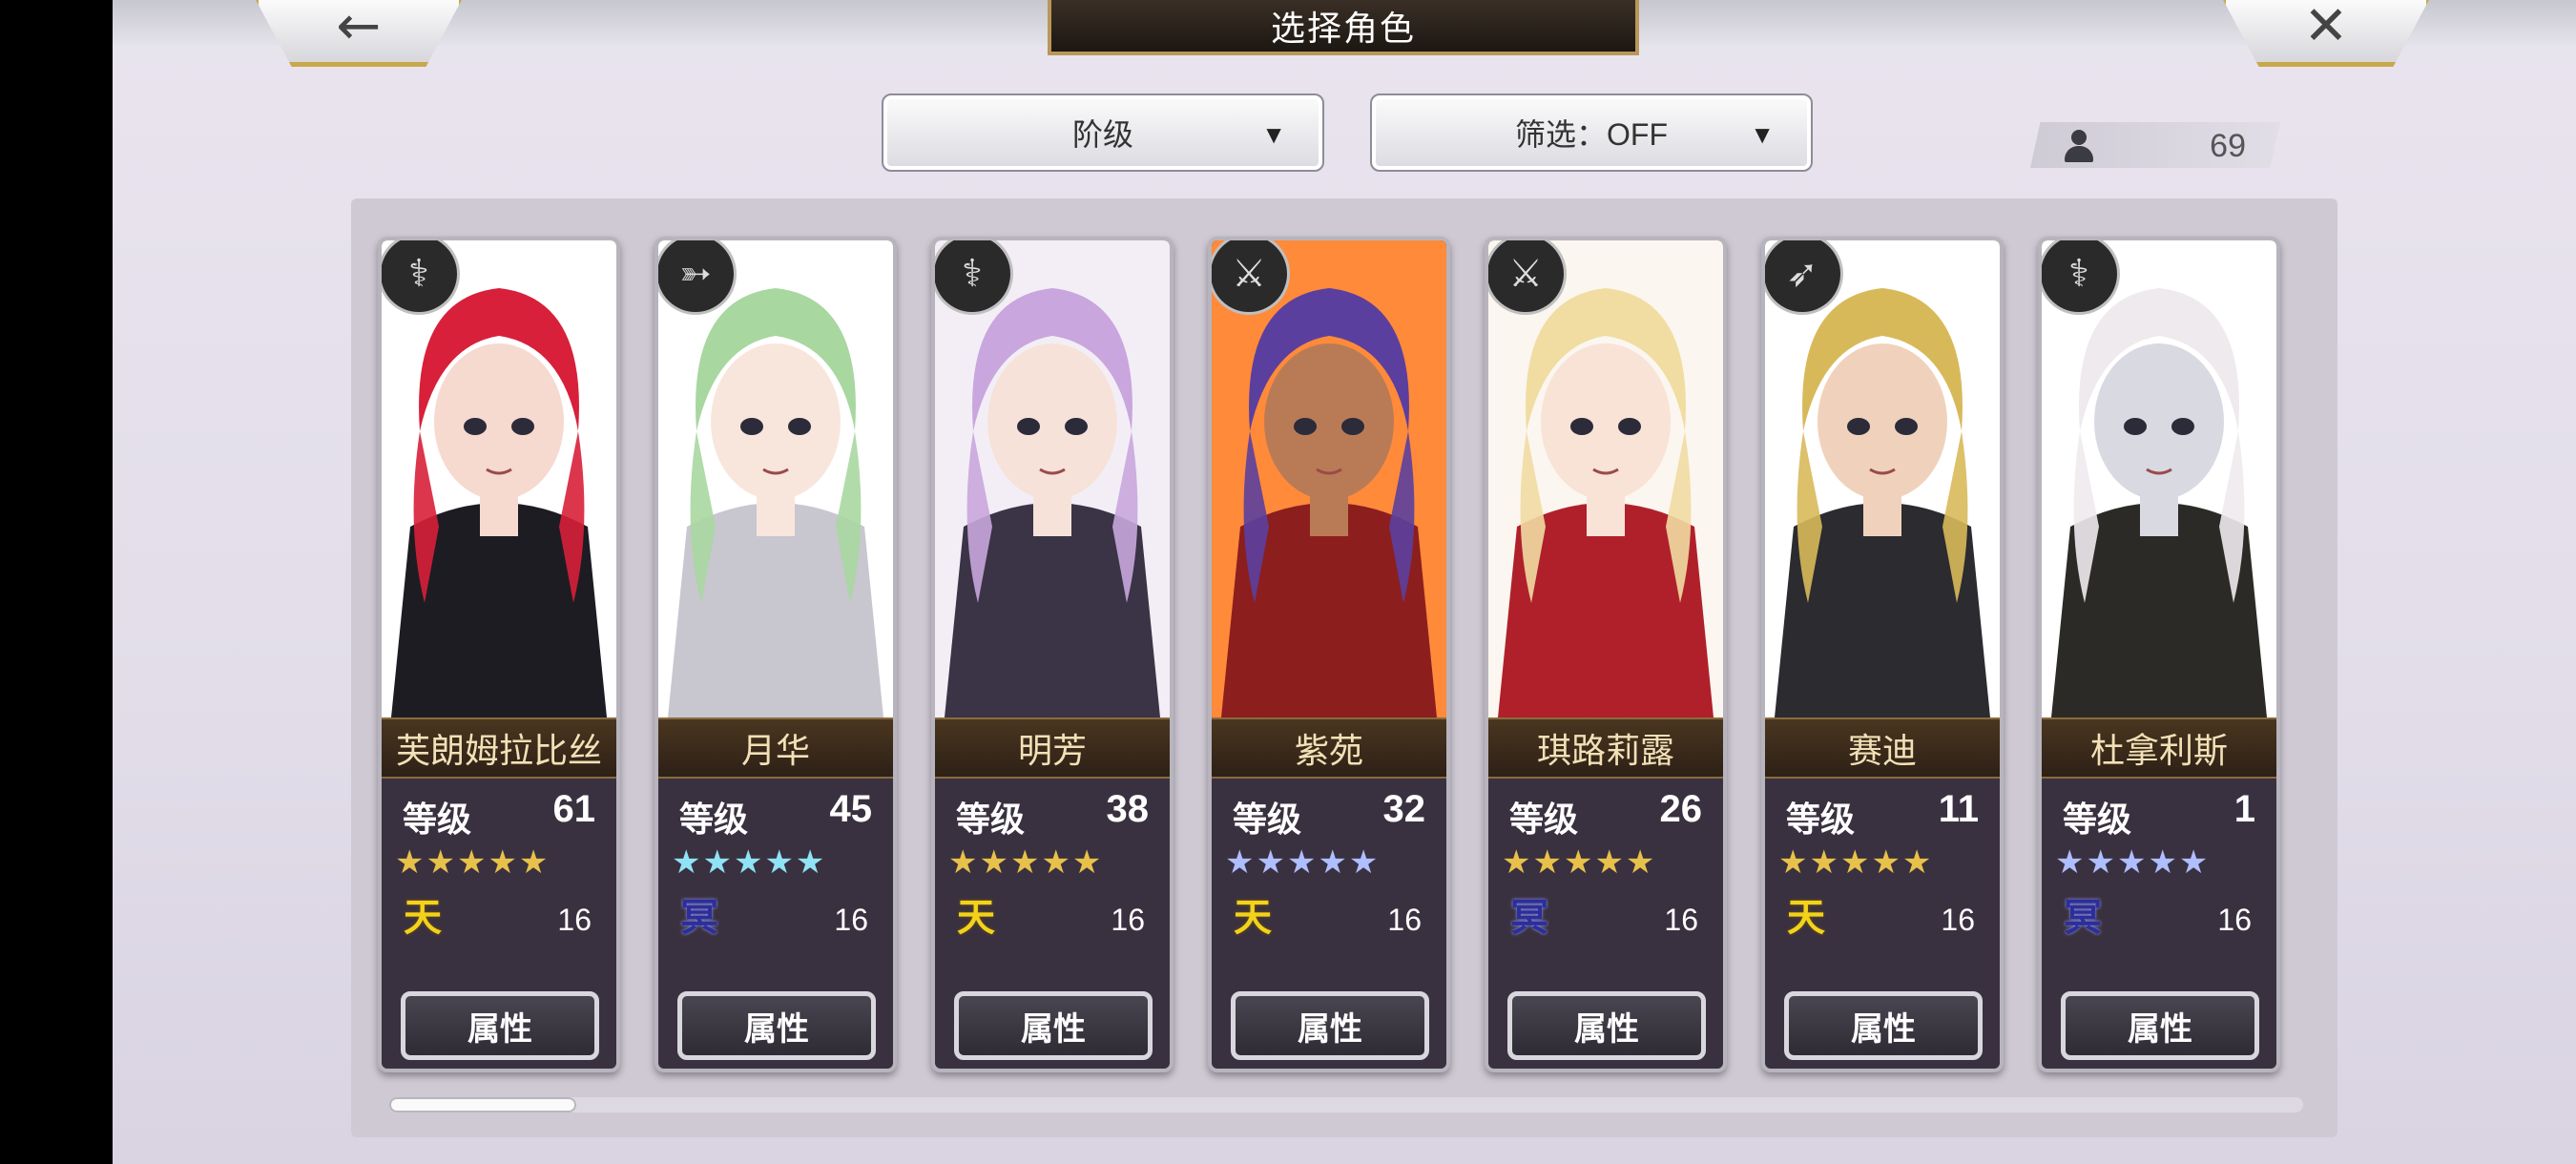 The image size is (2576, 1164). What do you see at coordinates (482, 1104) in the screenshot?
I see `scrollbar-thumb` at bounding box center [482, 1104].